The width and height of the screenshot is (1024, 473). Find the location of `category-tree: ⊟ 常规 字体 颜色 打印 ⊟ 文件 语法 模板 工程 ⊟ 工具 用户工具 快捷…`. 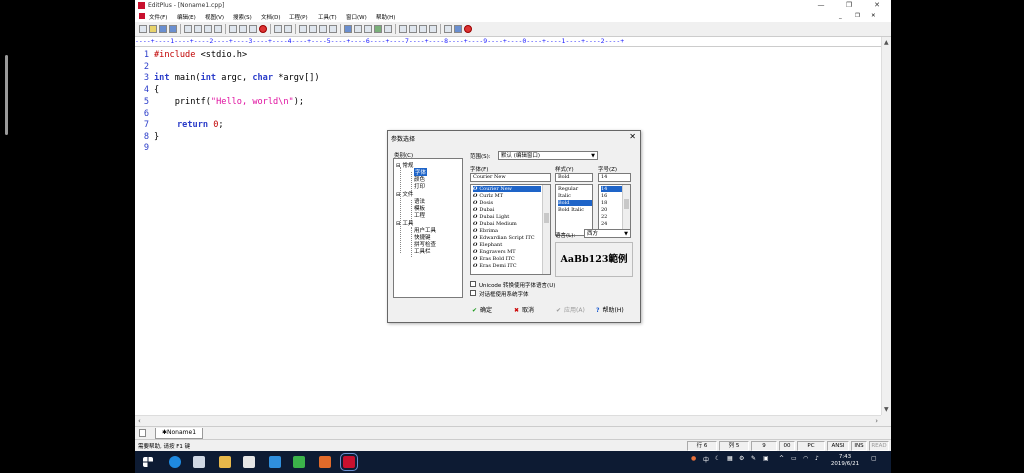

category-tree: ⊟ 常规 字体 颜色 打印 ⊟ 文件 语法 模板 工程 ⊟ 工具 用户工具 快捷… is located at coordinates (428, 228).